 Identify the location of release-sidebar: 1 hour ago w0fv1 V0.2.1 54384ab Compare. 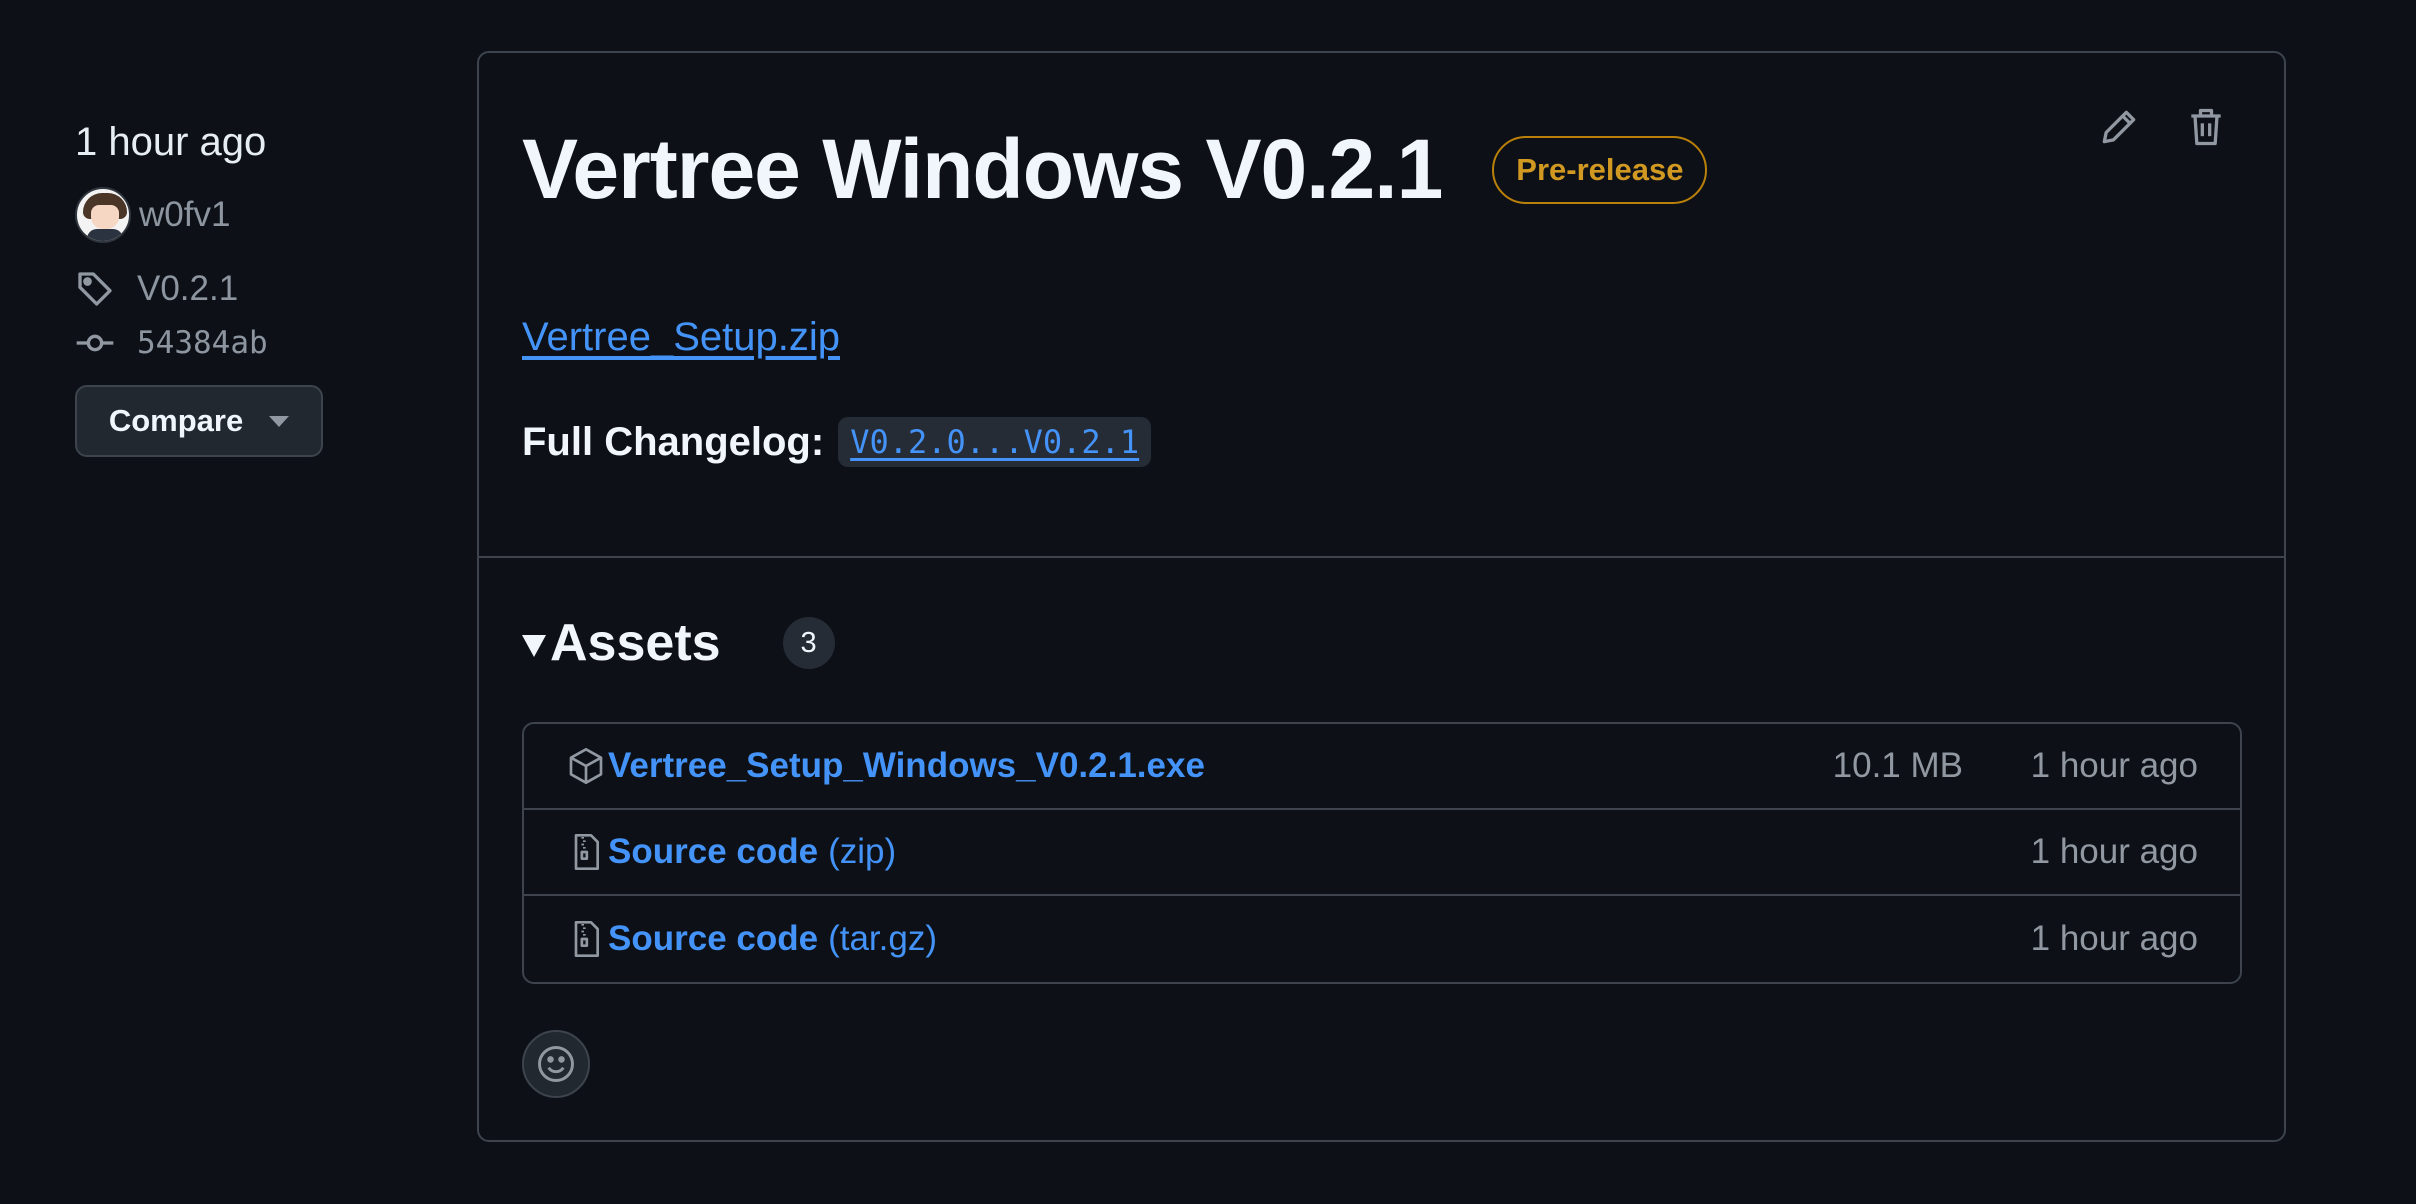
(240, 288).